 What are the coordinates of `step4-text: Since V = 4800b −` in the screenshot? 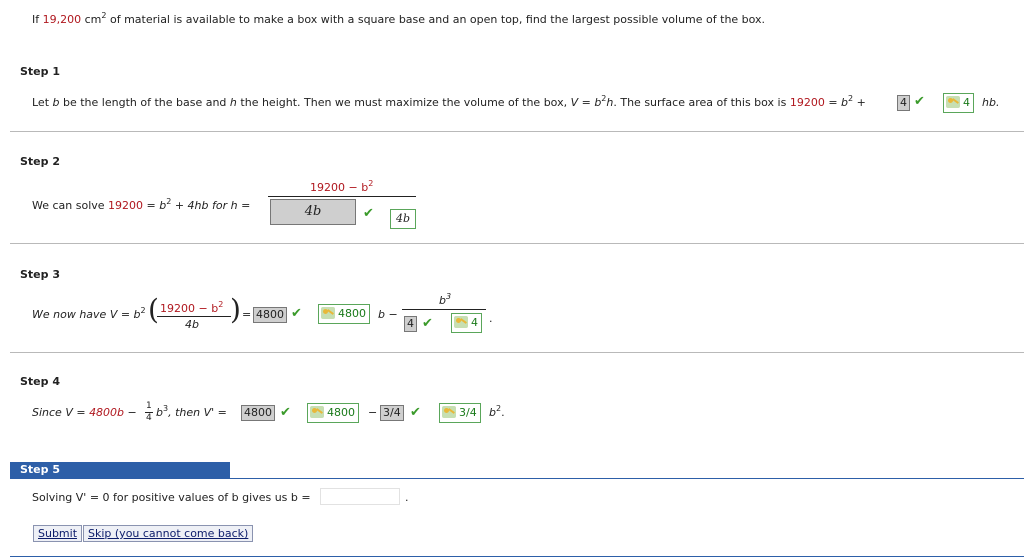 It's located at (84, 412).